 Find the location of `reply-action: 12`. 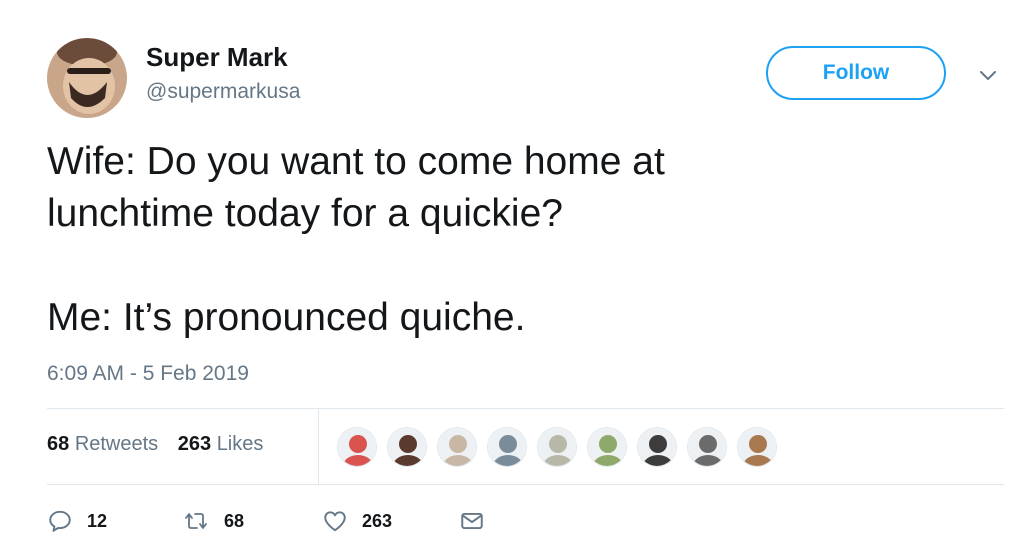

reply-action: 12 is located at coordinates (114, 521).